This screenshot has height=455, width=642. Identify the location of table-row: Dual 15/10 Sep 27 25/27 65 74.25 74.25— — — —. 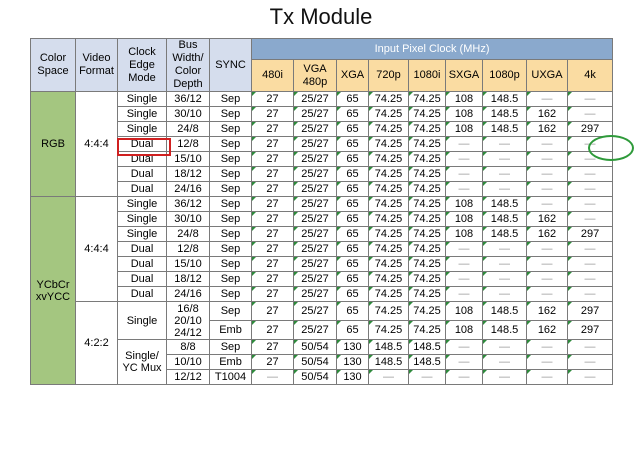
(322, 264).